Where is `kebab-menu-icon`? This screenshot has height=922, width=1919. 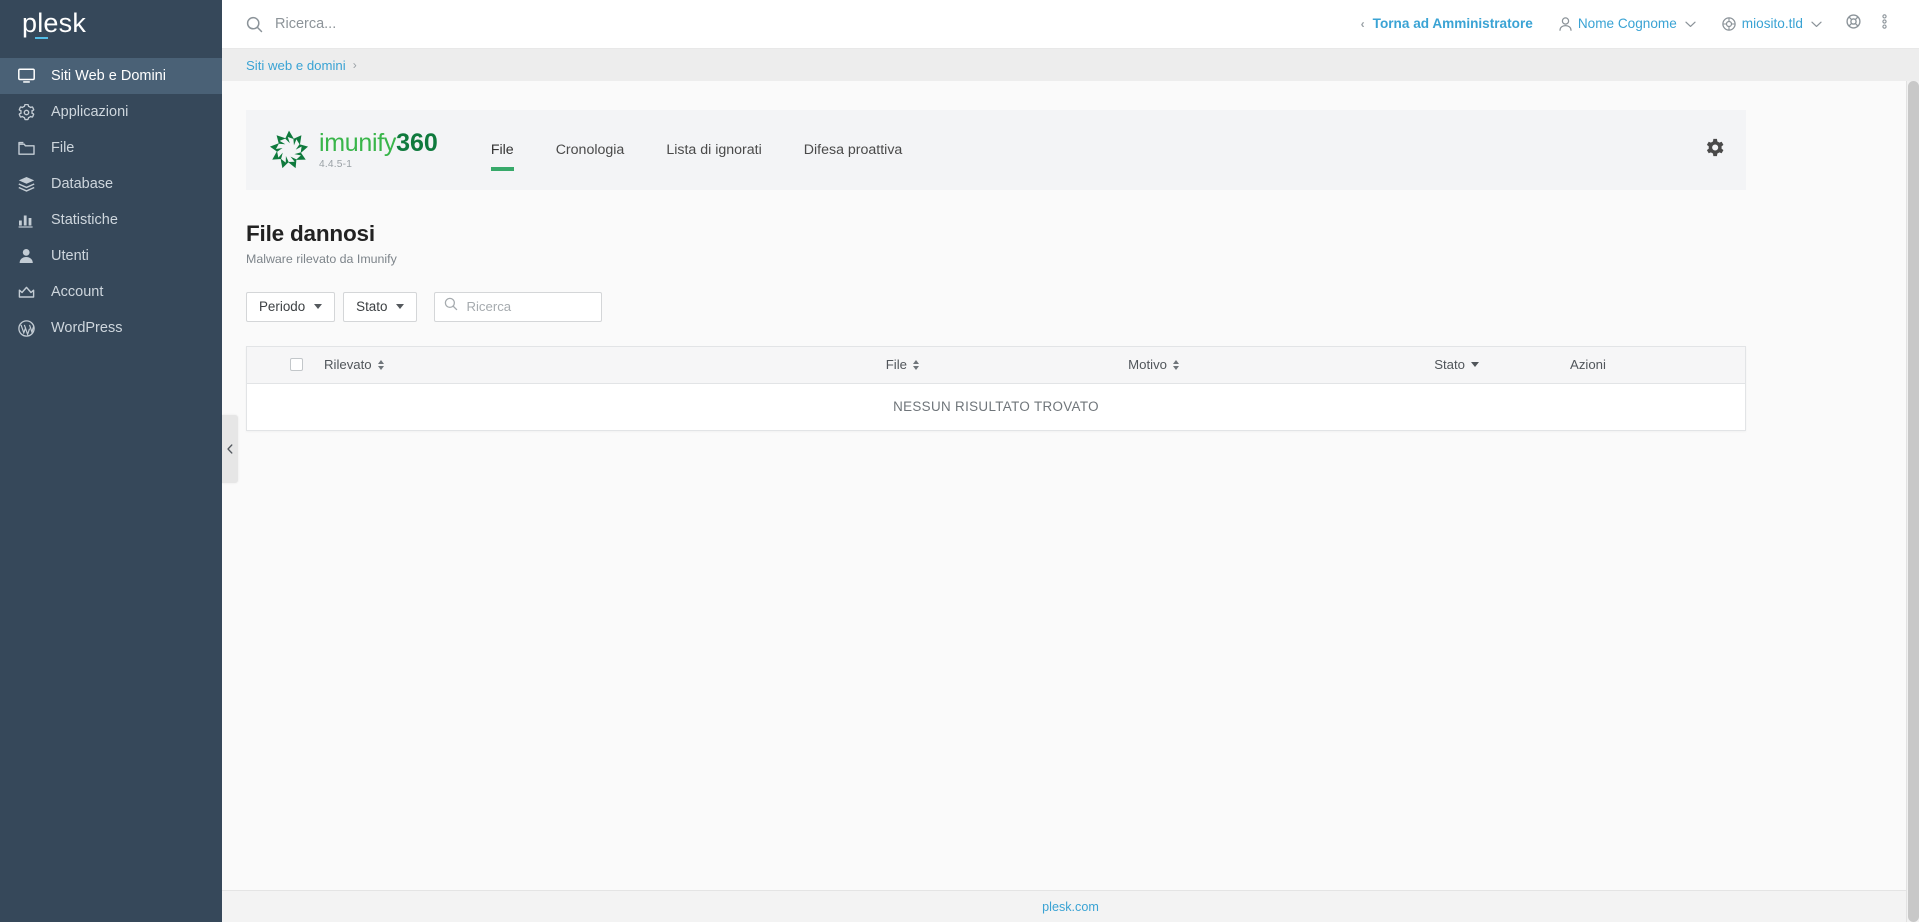
kebab-menu-icon is located at coordinates (1884, 24).